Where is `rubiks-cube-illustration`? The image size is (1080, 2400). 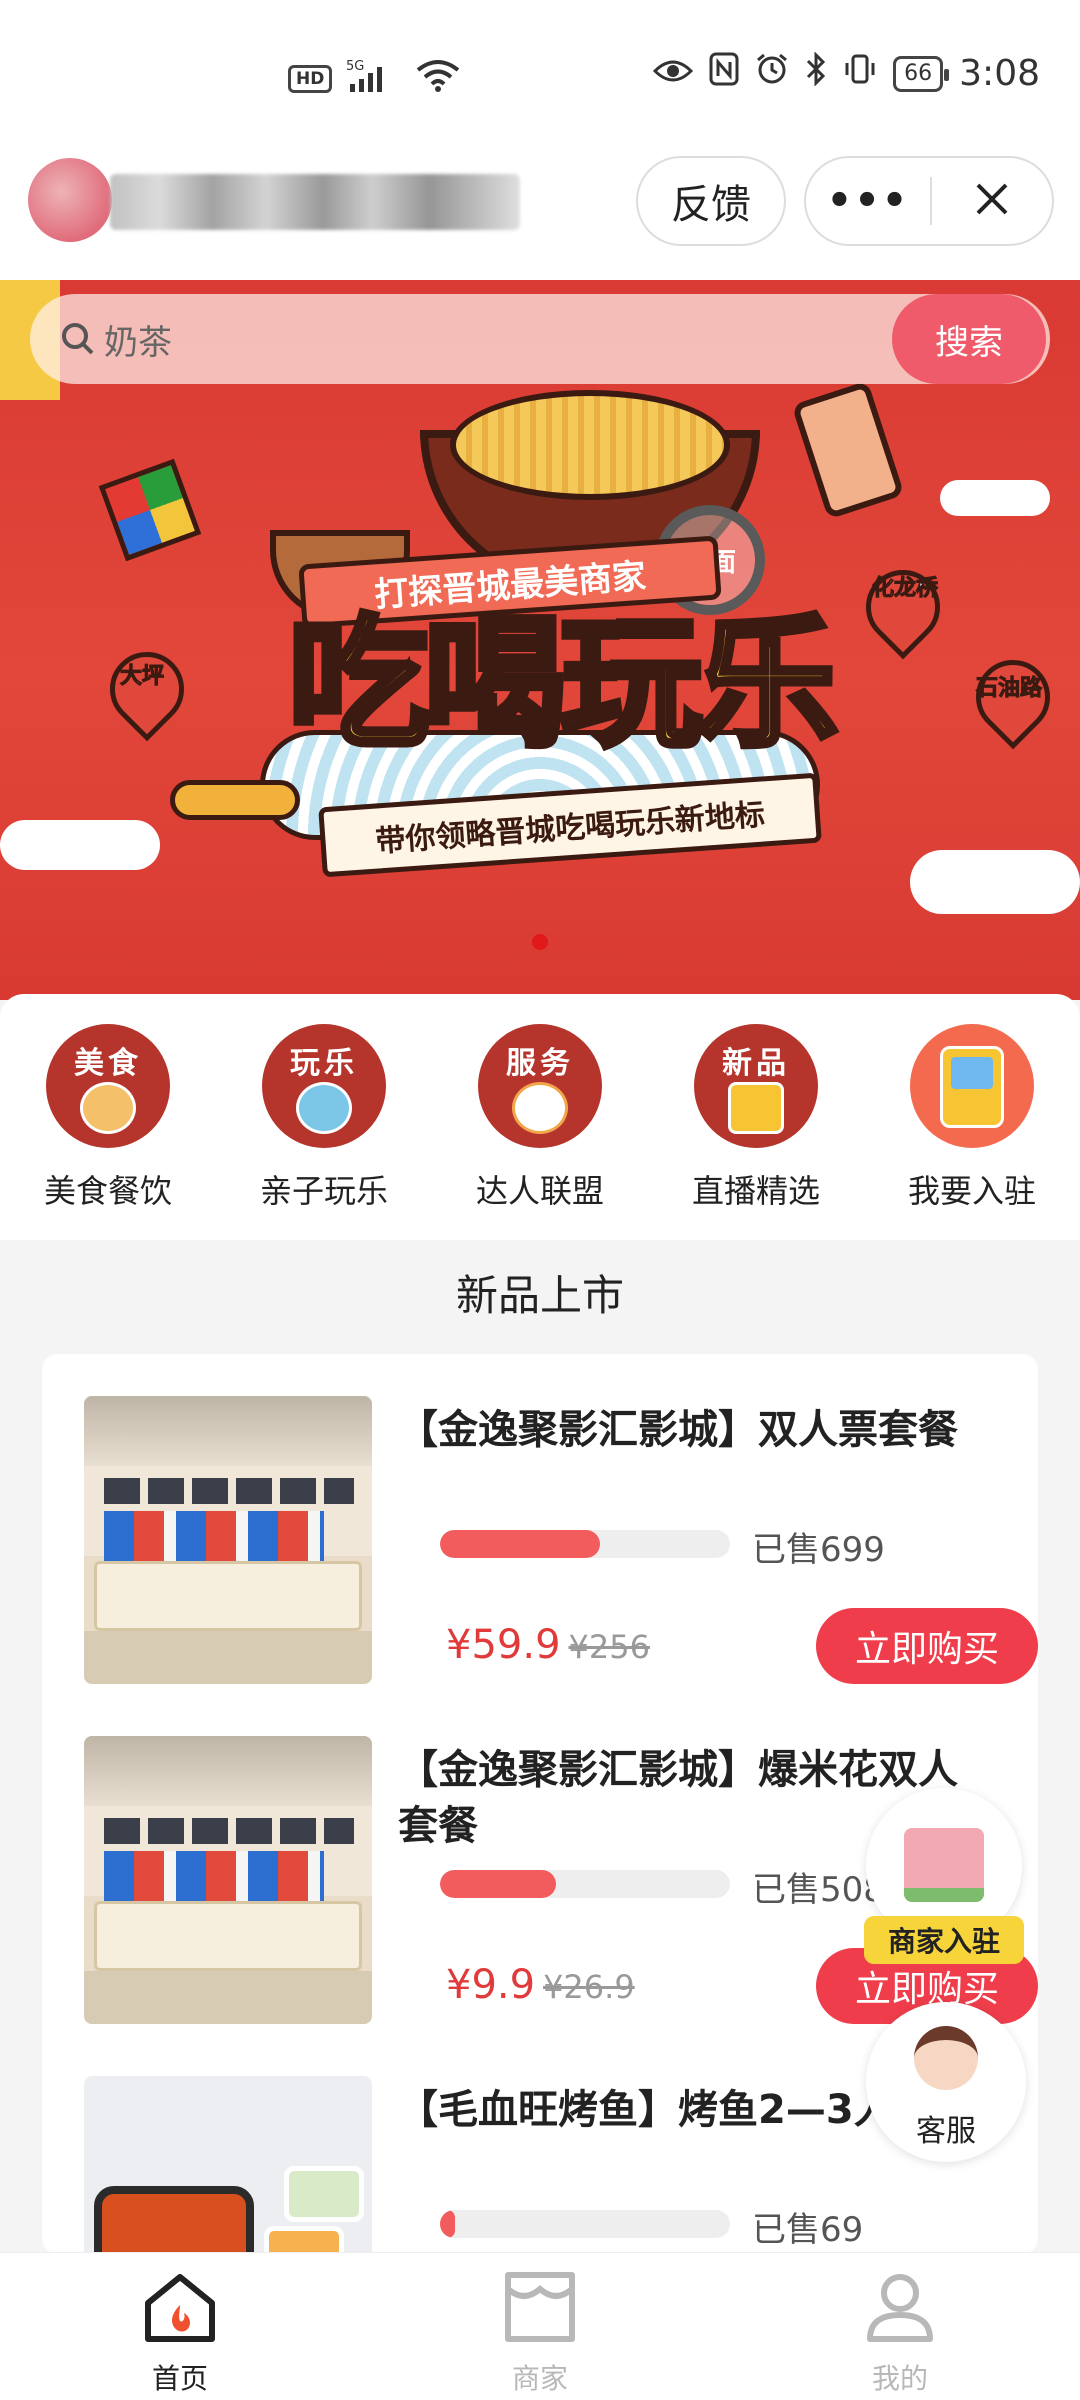 rubiks-cube-illustration is located at coordinates (150, 510).